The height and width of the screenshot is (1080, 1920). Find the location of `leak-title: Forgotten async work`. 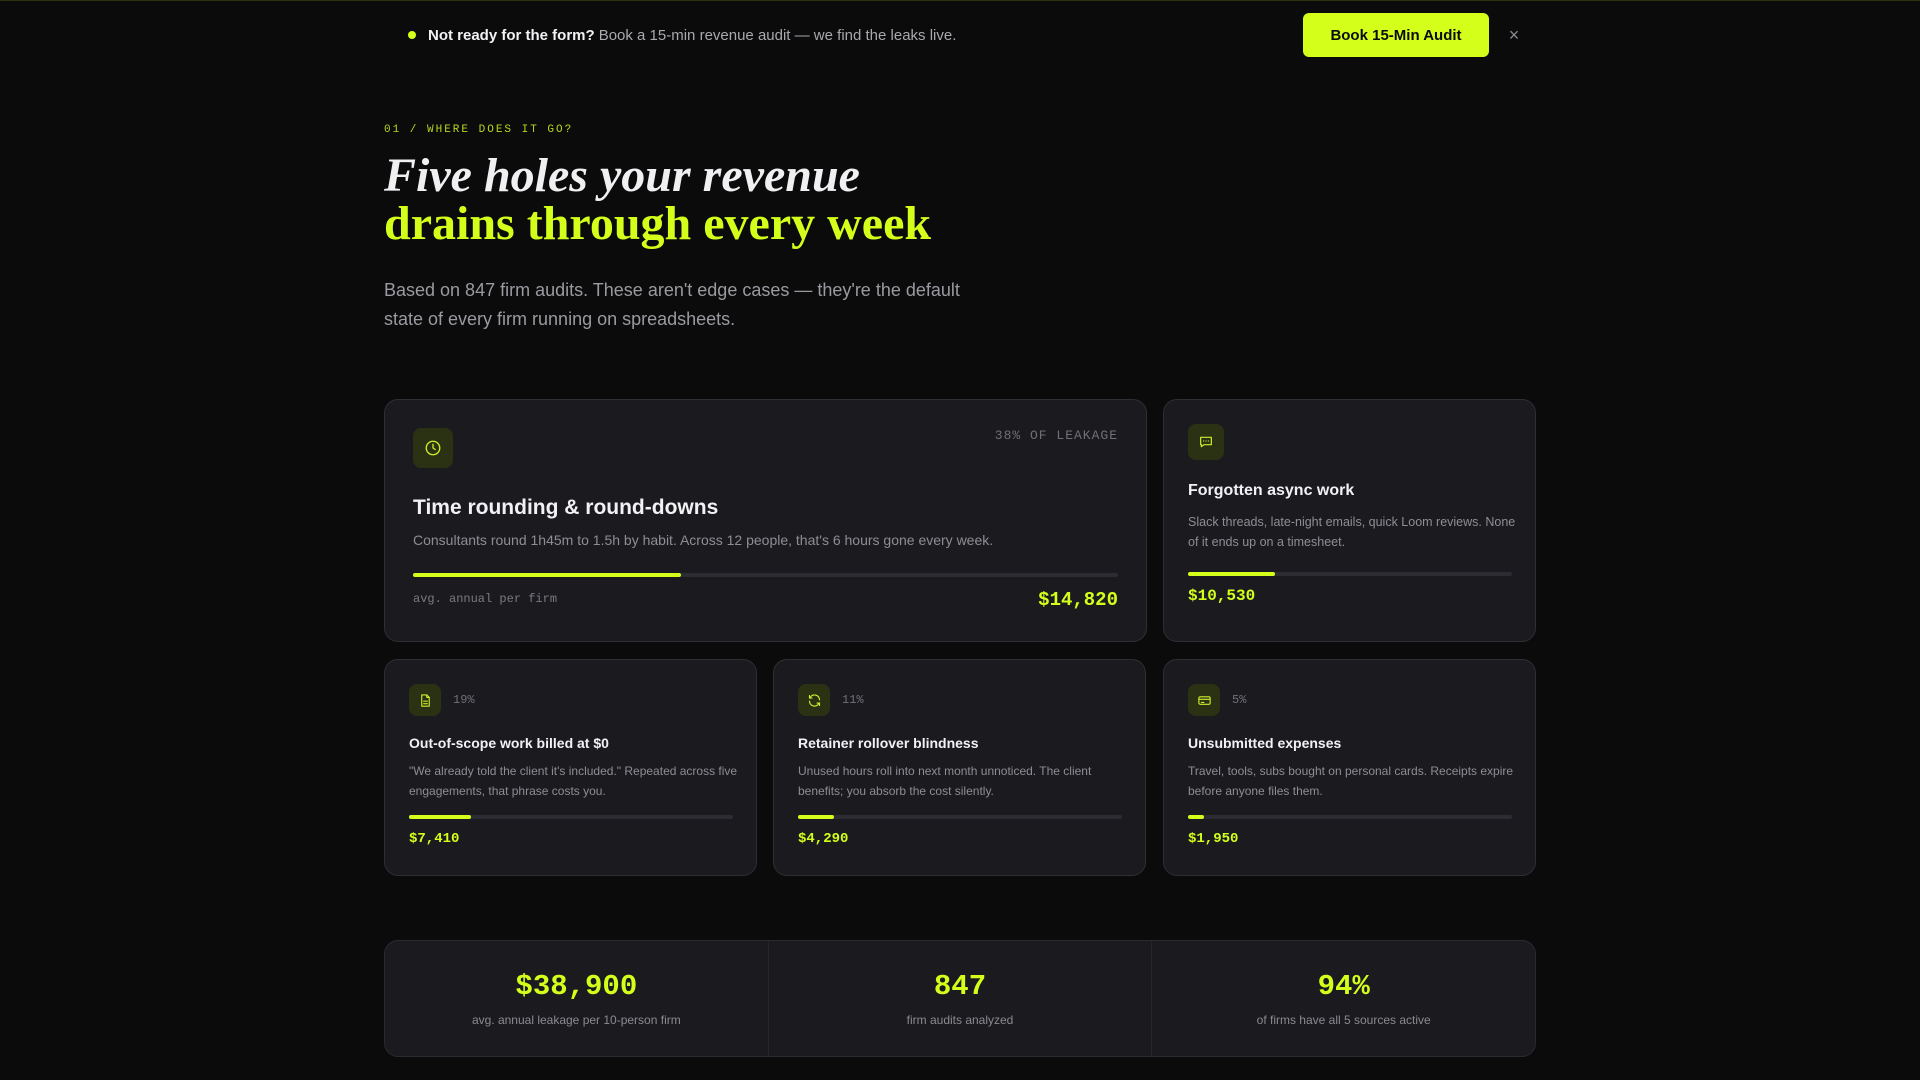

leak-title: Forgotten async work is located at coordinates (1271, 490).